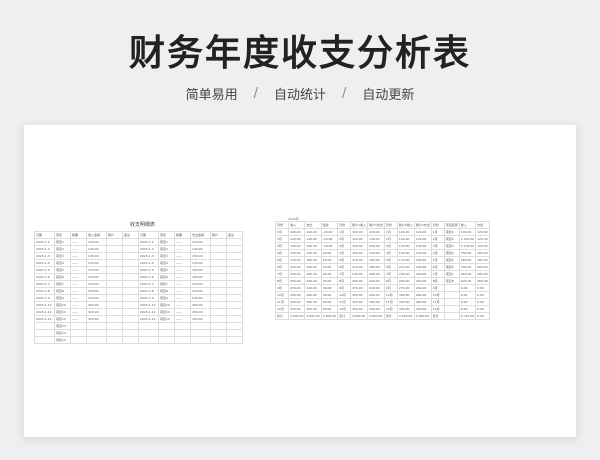  I want to click on banner-title: 财务年度收支分析表, so click(299, 53).